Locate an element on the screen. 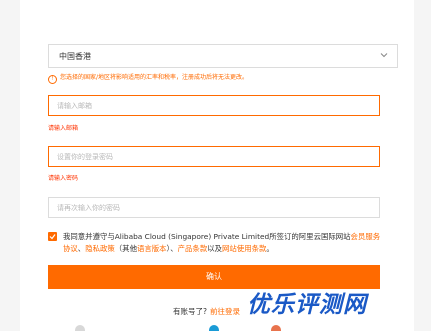  privacy-policy-link: 隐私政策 is located at coordinates (100, 248).